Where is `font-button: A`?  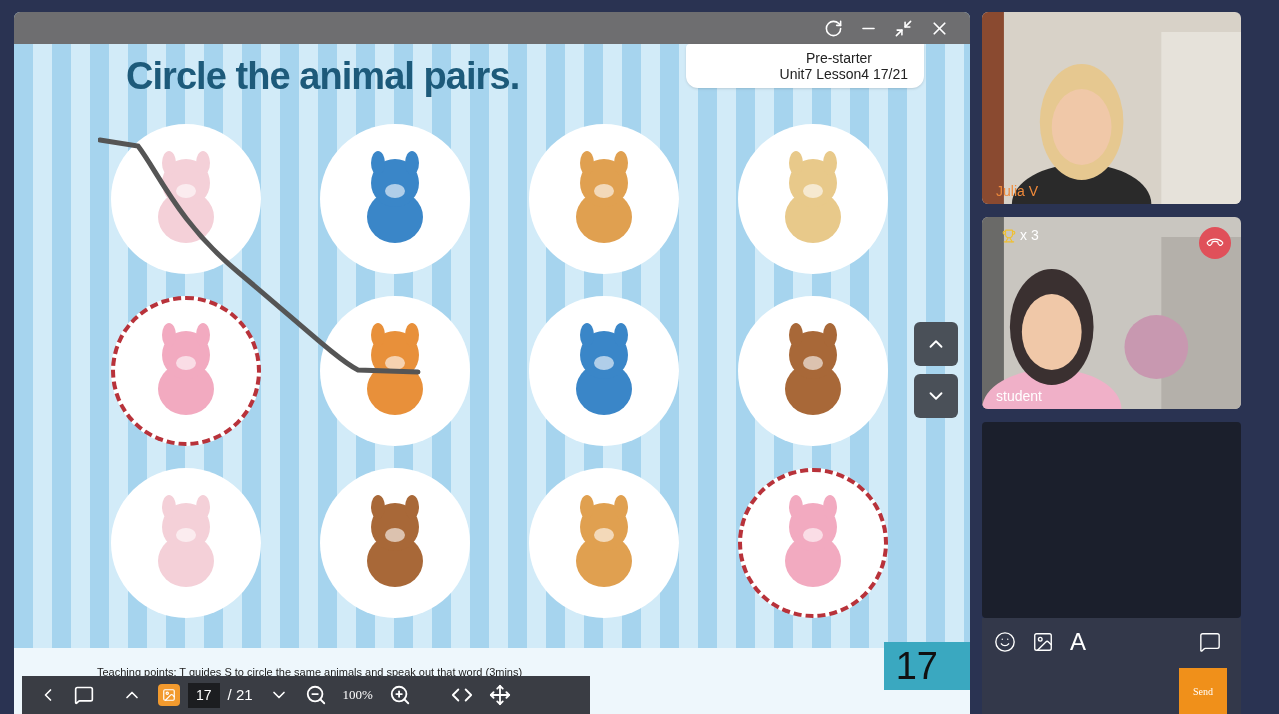
font-button: A is located at coordinates (1078, 642).